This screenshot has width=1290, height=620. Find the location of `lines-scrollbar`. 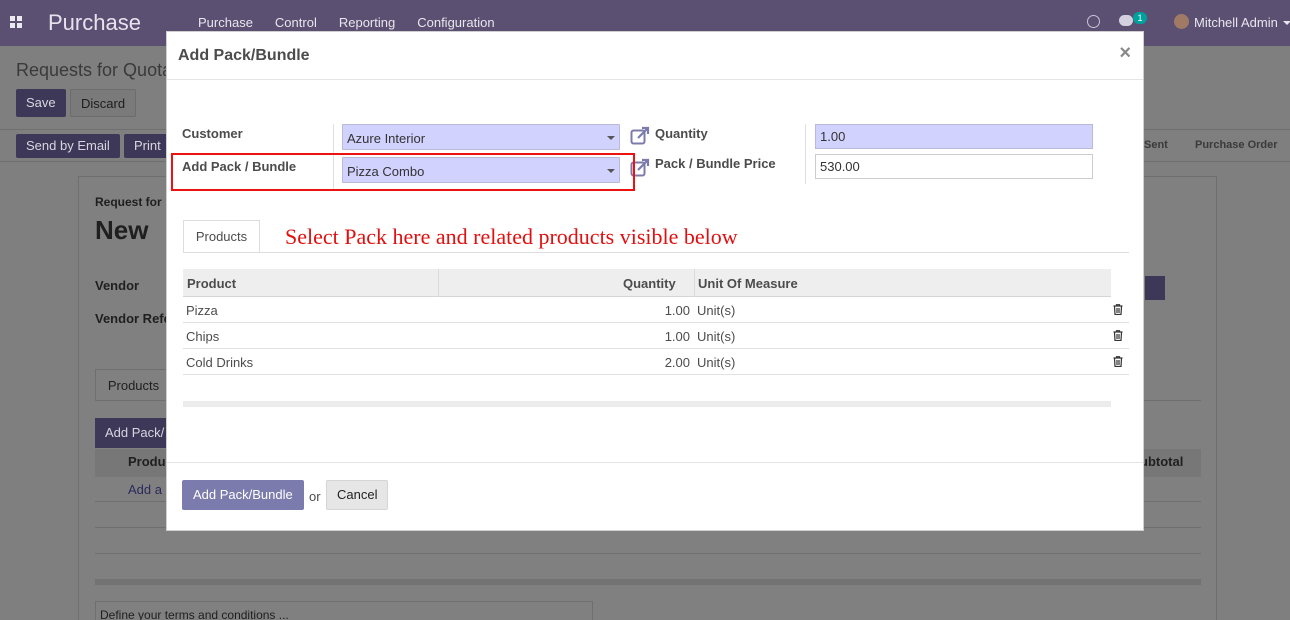

lines-scrollbar is located at coordinates (648, 582).